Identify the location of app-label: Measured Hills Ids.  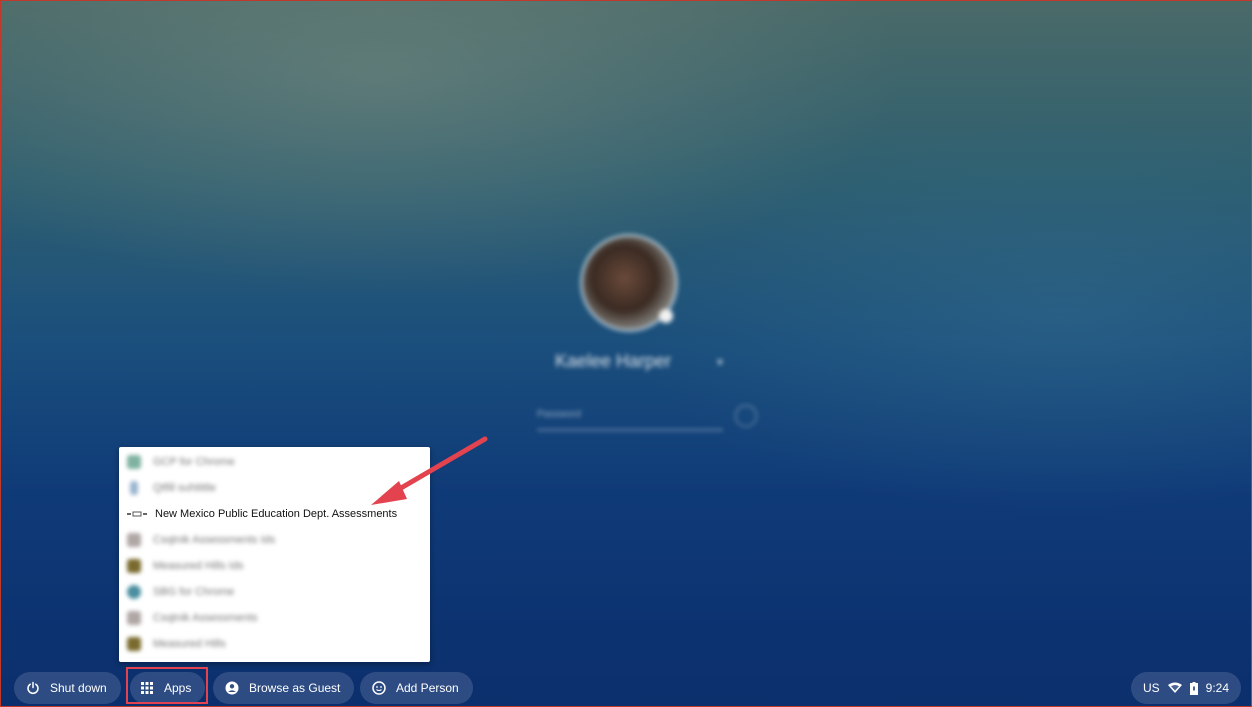
(198, 566).